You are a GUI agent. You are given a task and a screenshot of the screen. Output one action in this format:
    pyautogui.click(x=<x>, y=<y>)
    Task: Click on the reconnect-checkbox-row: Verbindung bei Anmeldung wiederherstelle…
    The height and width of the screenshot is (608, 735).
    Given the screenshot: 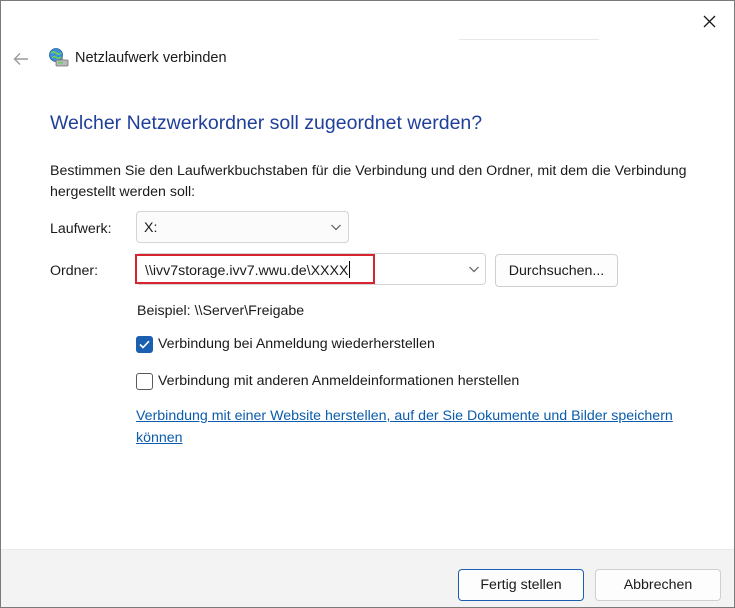 What is the action you would take?
    pyautogui.click(x=285, y=344)
    